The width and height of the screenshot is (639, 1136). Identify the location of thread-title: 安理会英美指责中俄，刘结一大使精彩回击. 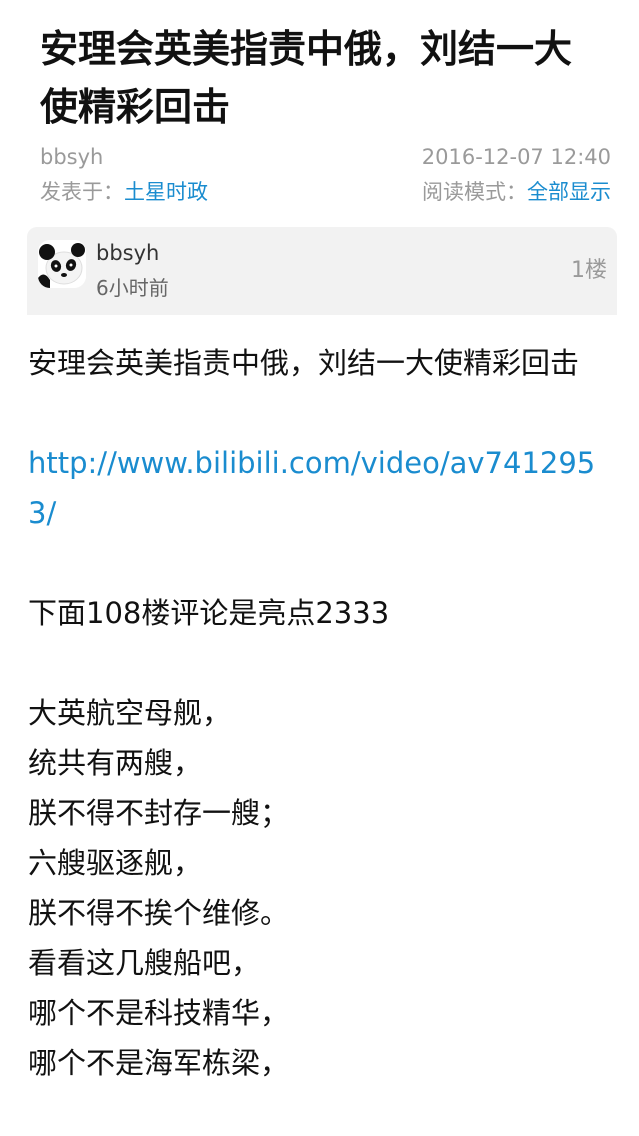
(306, 78).